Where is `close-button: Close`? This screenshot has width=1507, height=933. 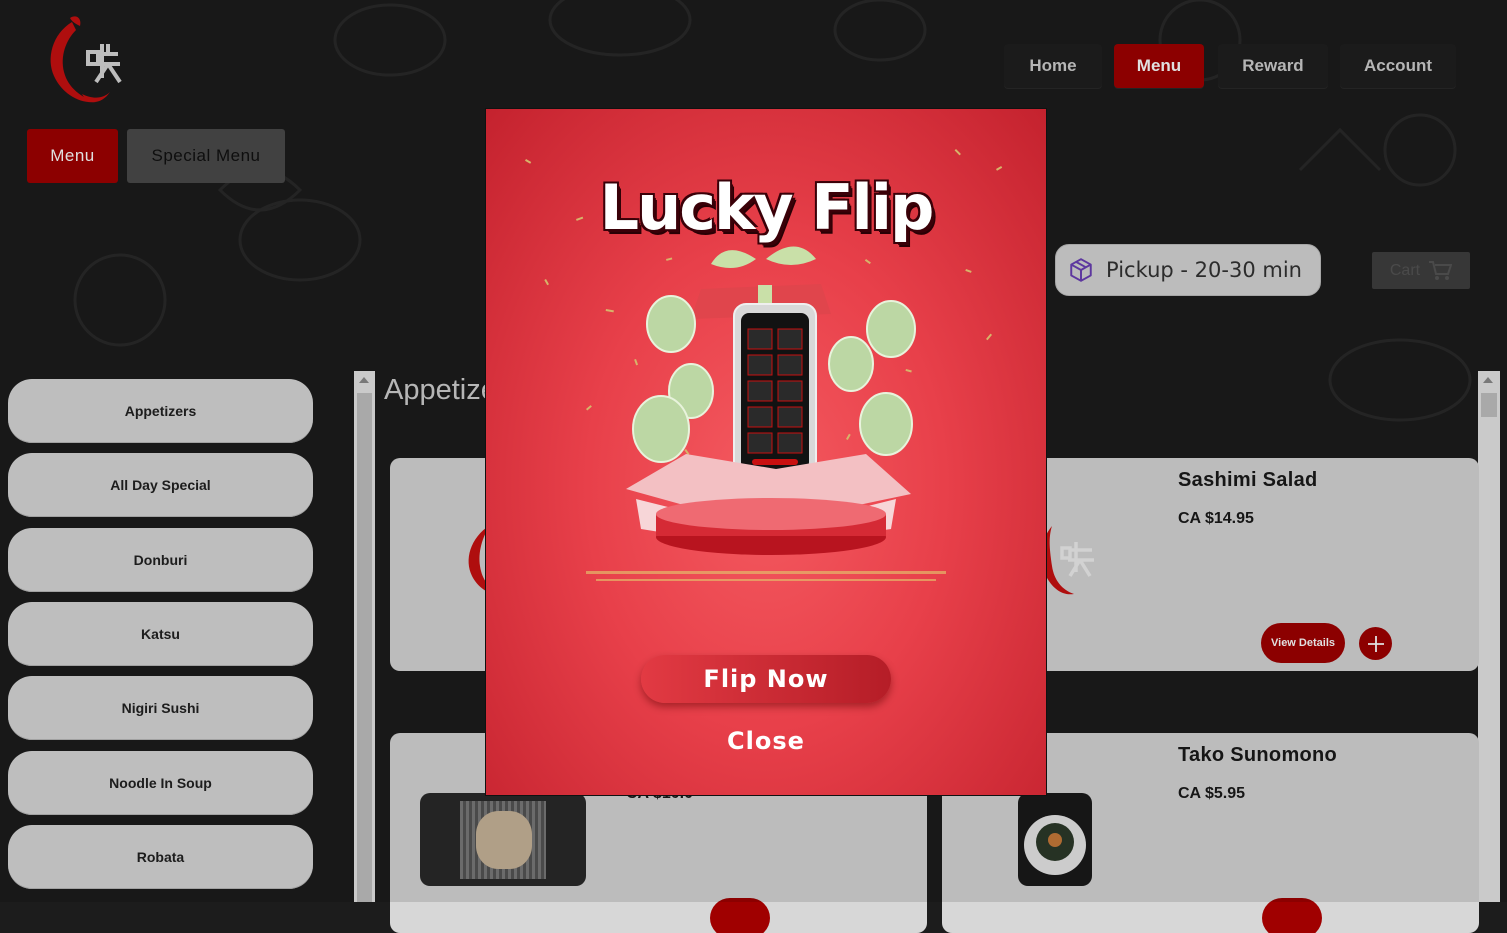
close-button: Close is located at coordinates (766, 741).